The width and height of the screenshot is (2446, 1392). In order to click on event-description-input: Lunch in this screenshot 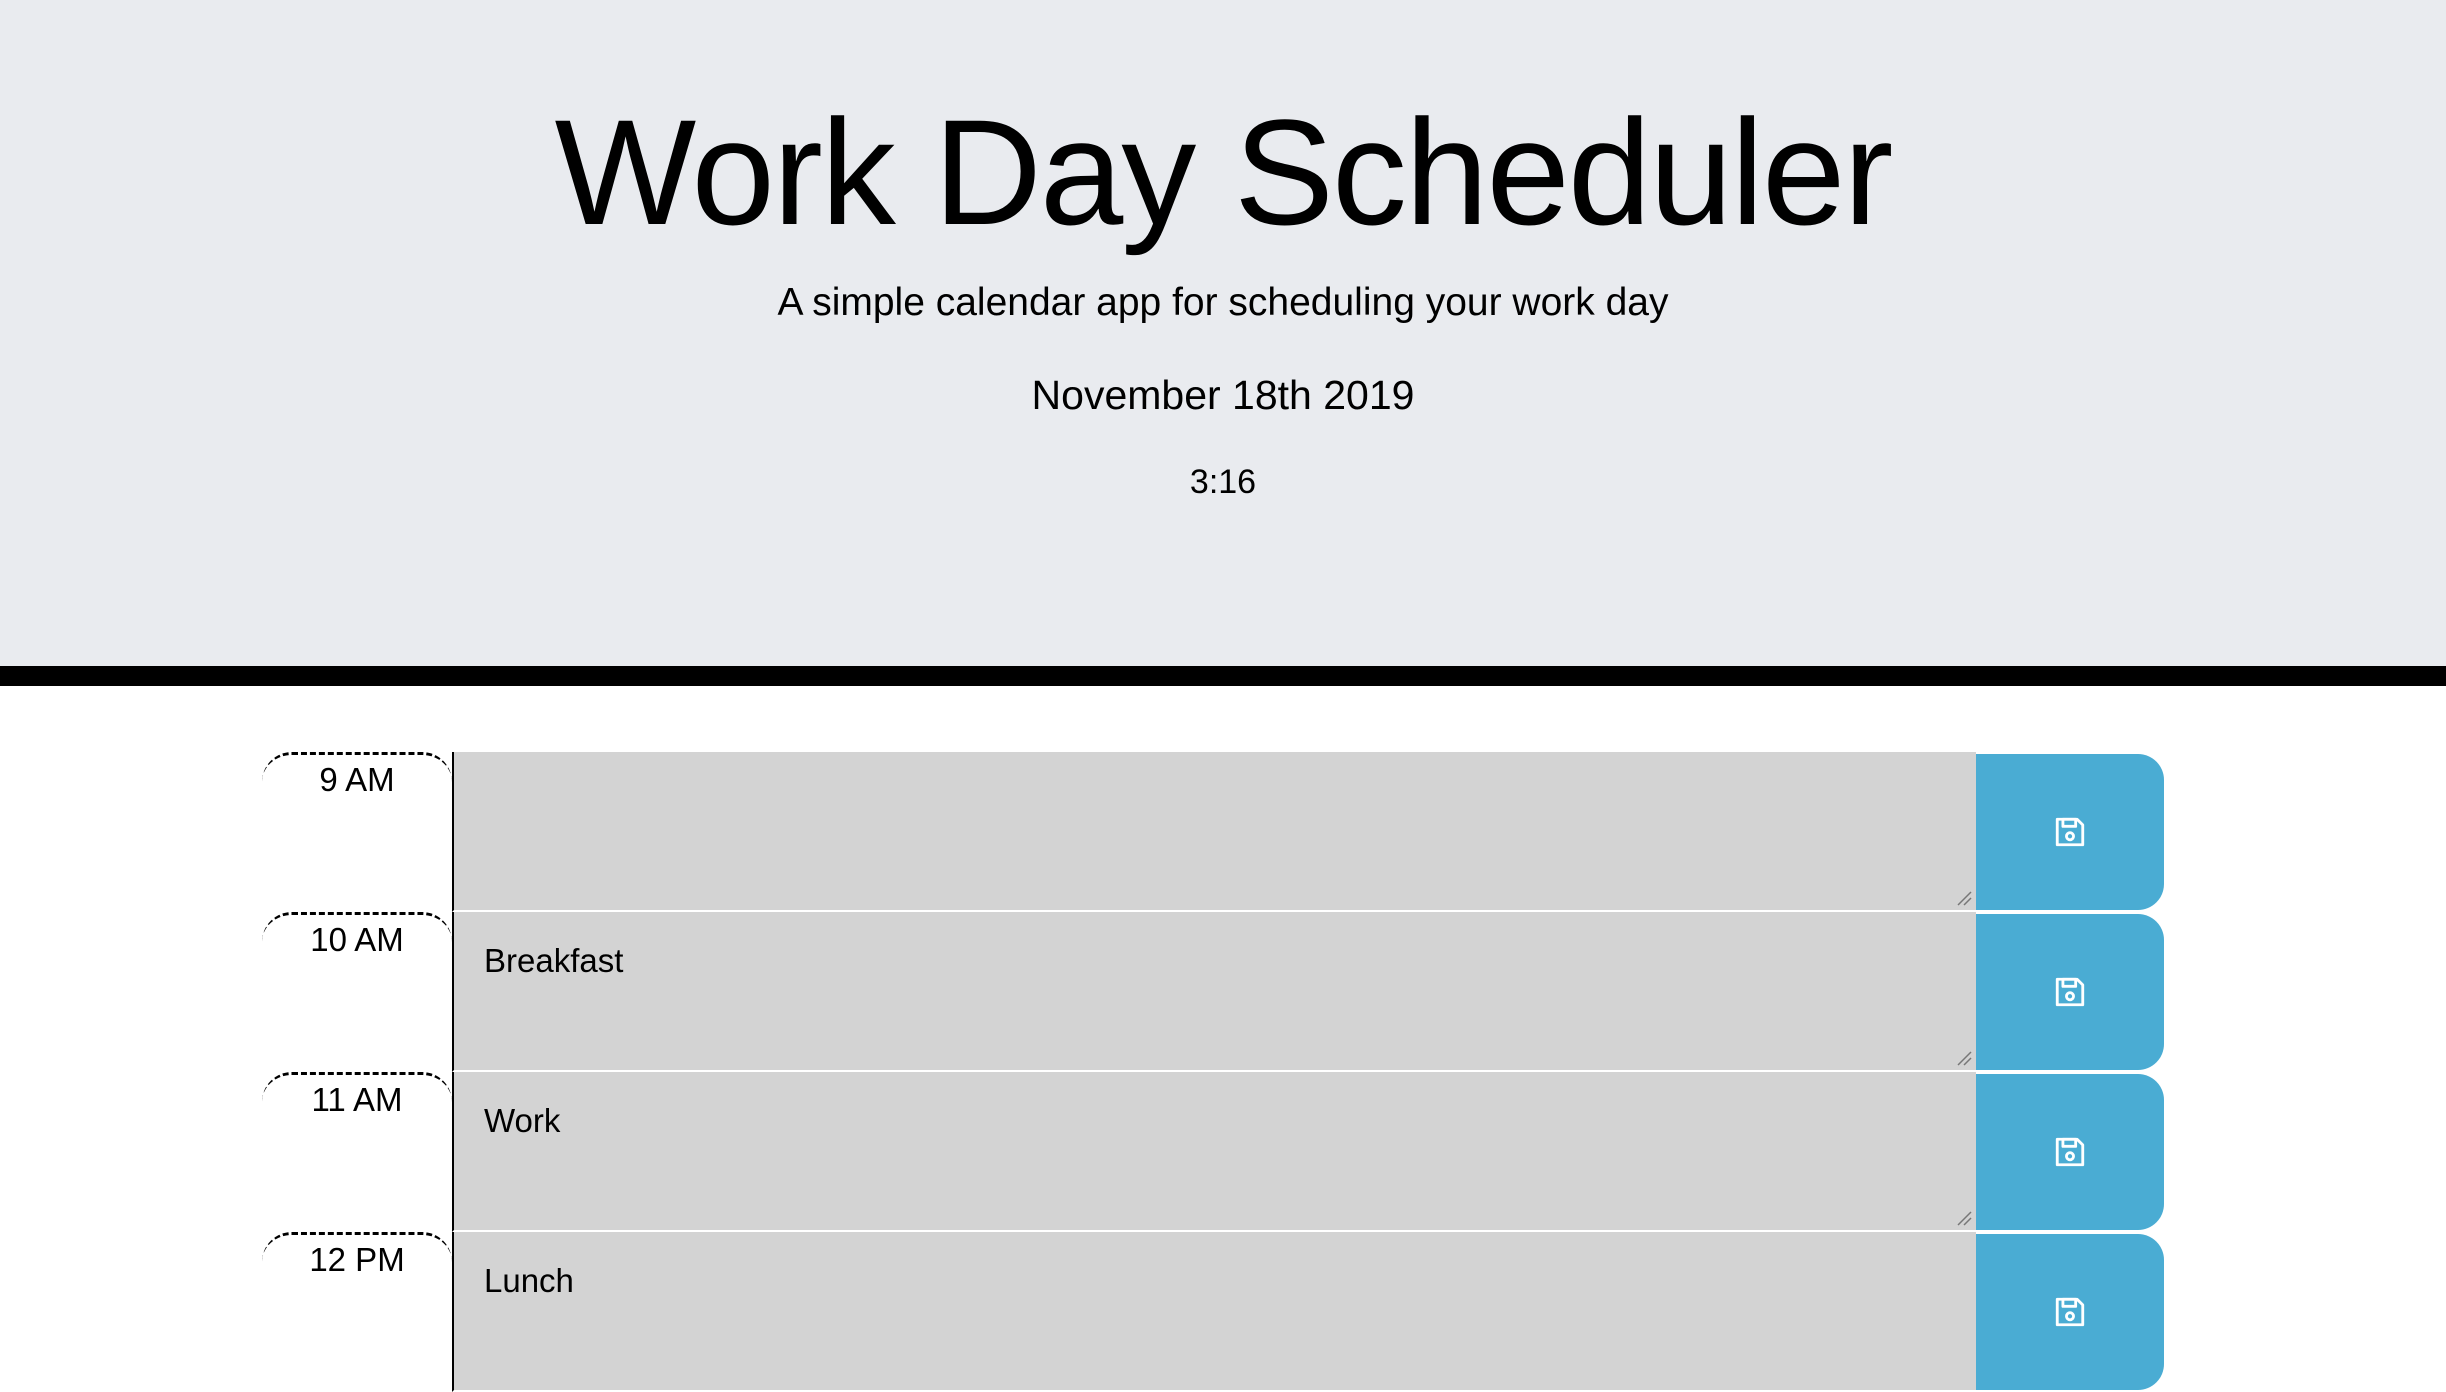, I will do `click(1215, 1312)`.